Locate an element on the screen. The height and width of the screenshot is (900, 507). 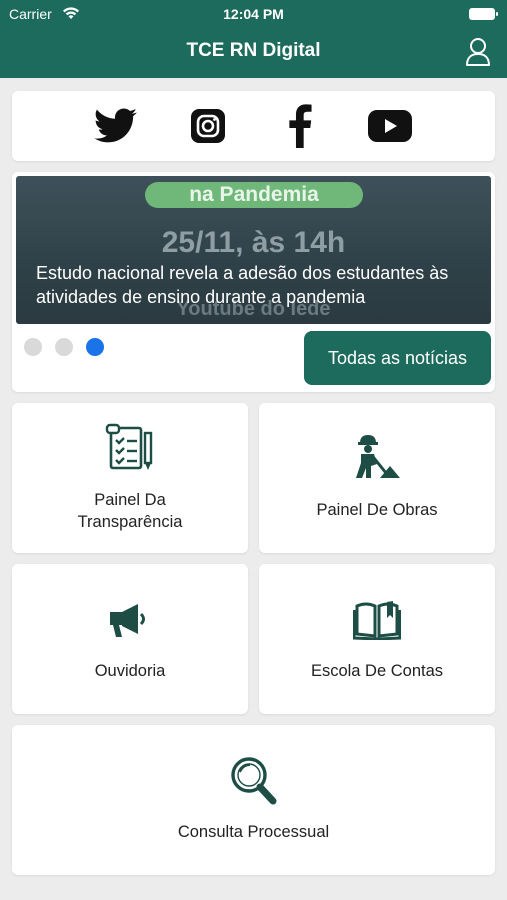
all-news-button: Todas as notícias is located at coordinates (397, 358).